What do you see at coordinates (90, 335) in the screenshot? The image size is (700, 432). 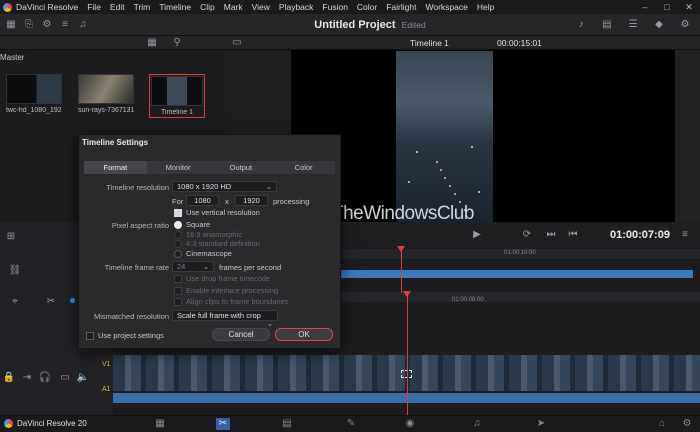 I see `use-project-checkbox` at bounding box center [90, 335].